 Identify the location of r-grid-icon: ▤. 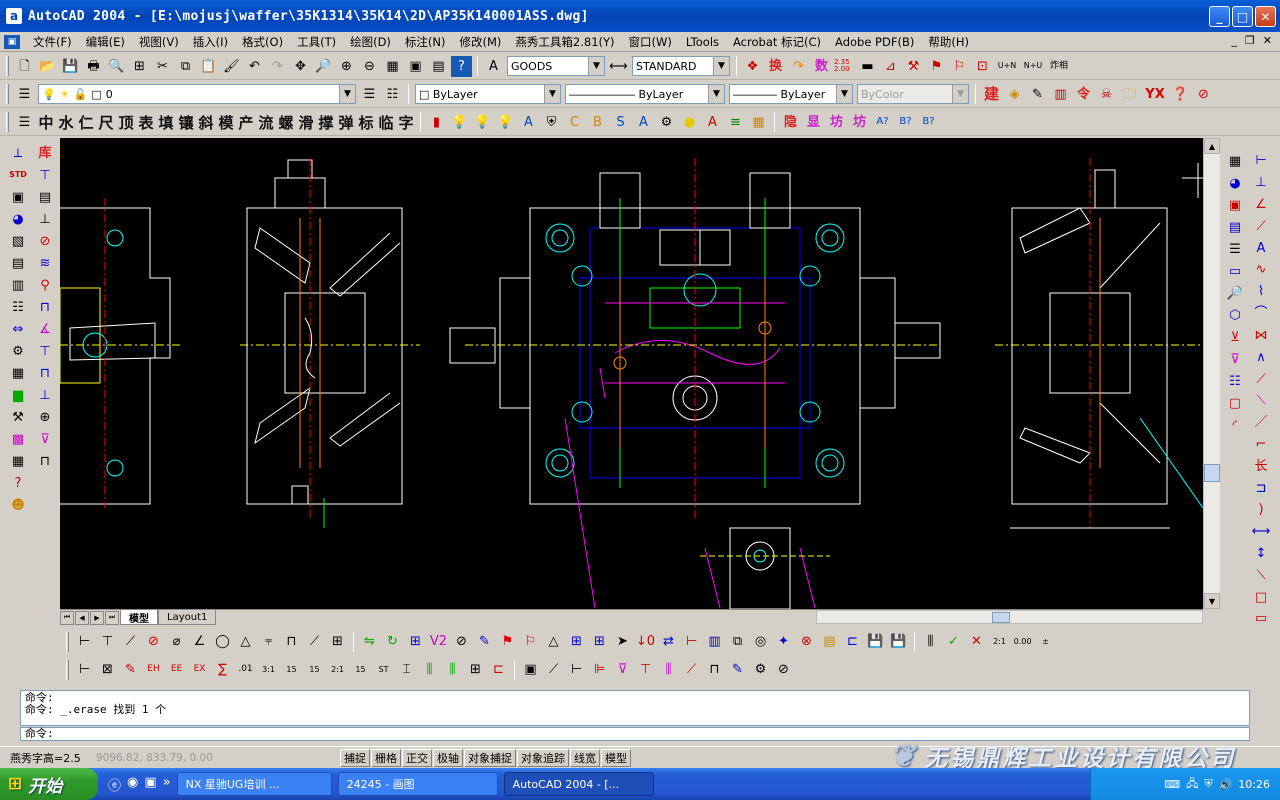
(1235, 227).